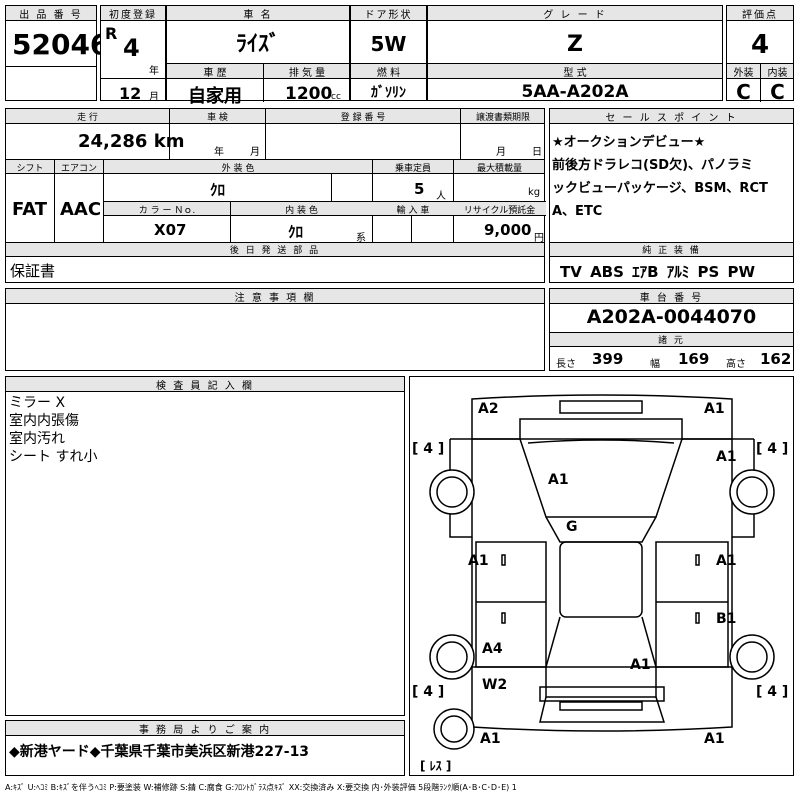 The height and width of the screenshot is (800, 800). What do you see at coordinates (671, 296) in the screenshot?
I see `chassis-label: 車 台 番 号` at bounding box center [671, 296].